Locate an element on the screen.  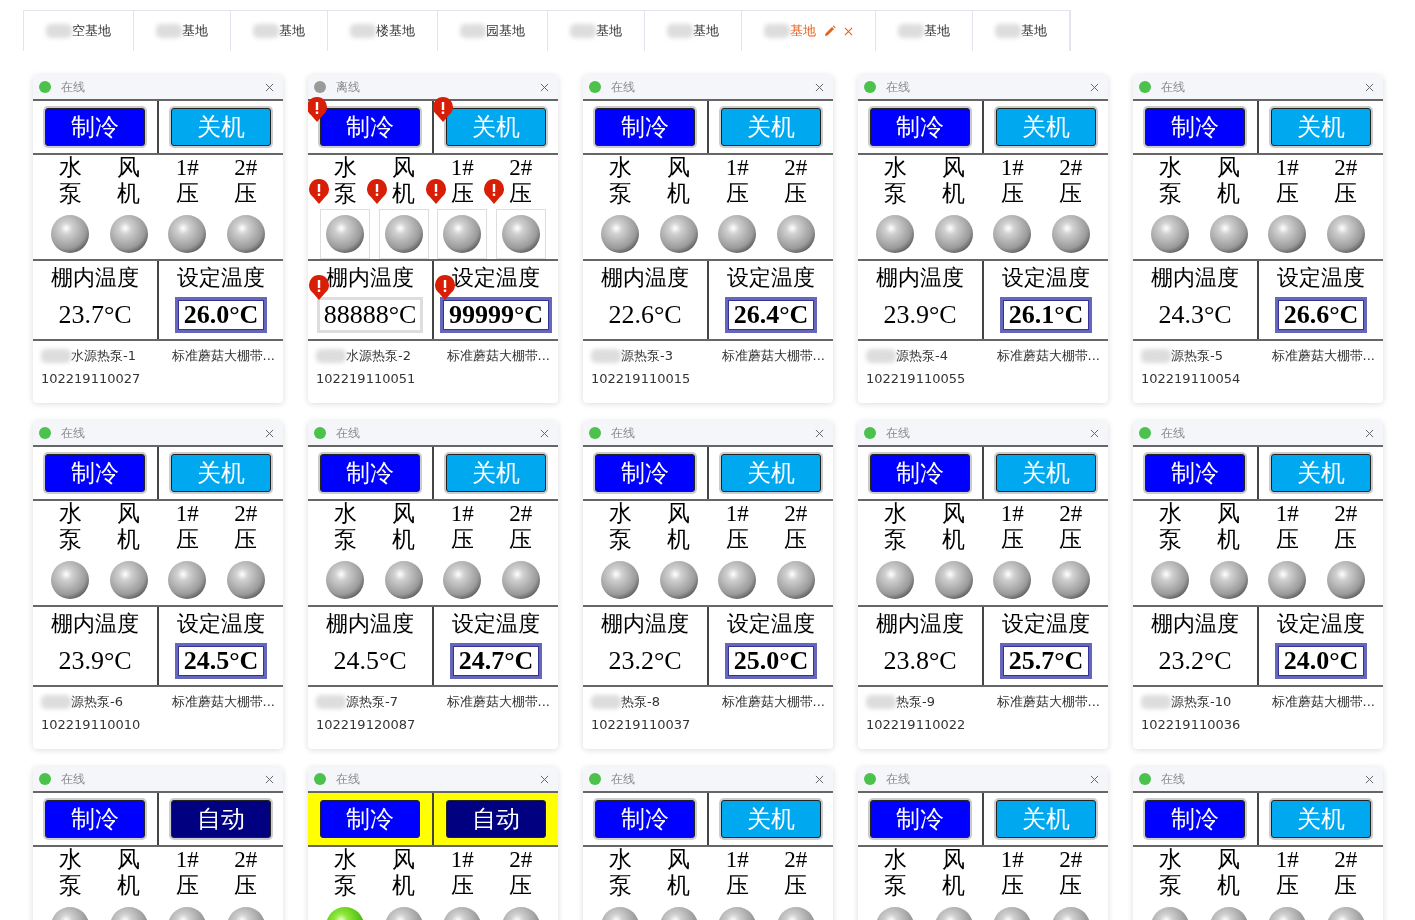
set-temp-value: 99999°C is located at coordinates (496, 315).